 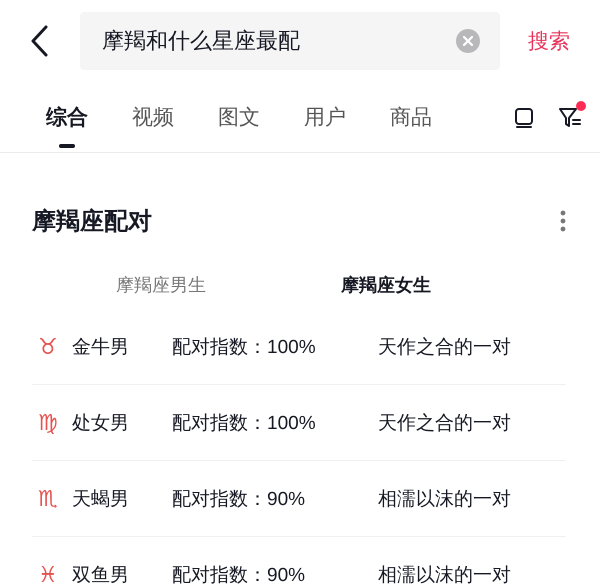 I want to click on search-button: 搜索, so click(x=549, y=41).